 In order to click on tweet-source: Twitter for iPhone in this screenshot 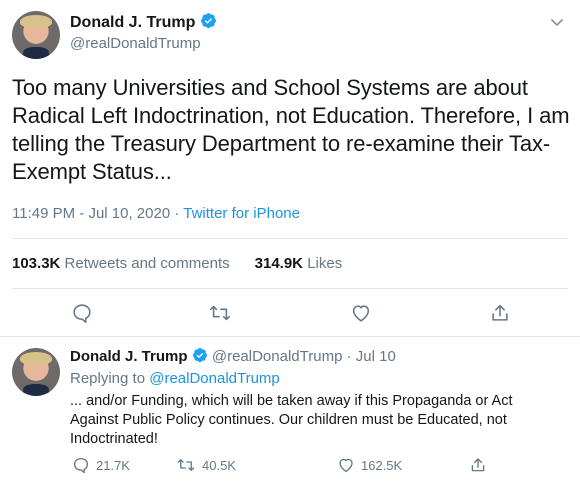, I will do `click(241, 213)`.